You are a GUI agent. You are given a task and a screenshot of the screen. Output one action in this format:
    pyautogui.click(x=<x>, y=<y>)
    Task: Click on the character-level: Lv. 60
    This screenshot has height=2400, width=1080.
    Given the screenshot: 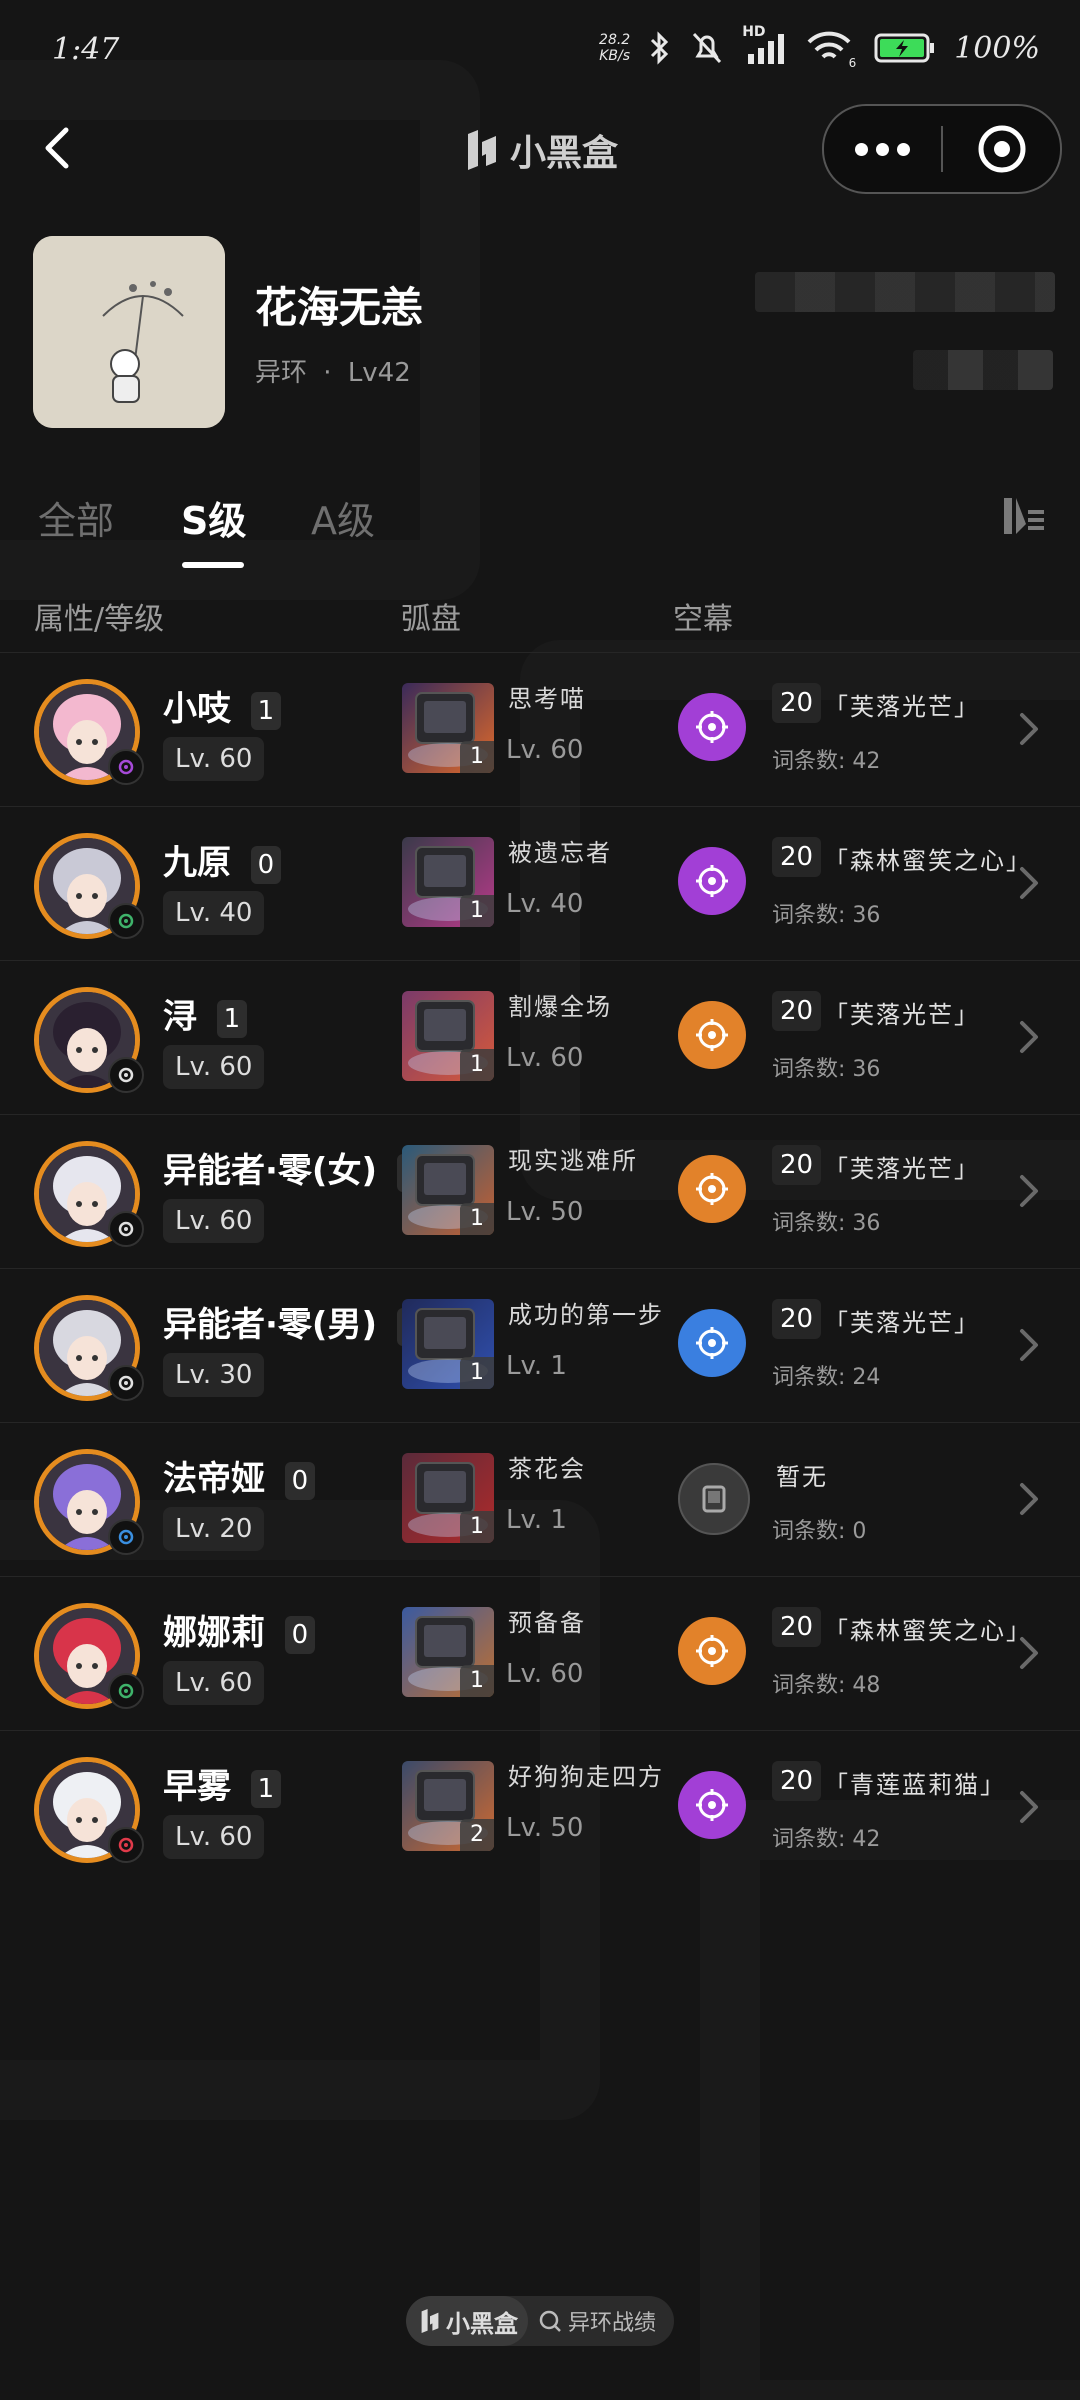 What is the action you would take?
    pyautogui.click(x=214, y=1221)
    